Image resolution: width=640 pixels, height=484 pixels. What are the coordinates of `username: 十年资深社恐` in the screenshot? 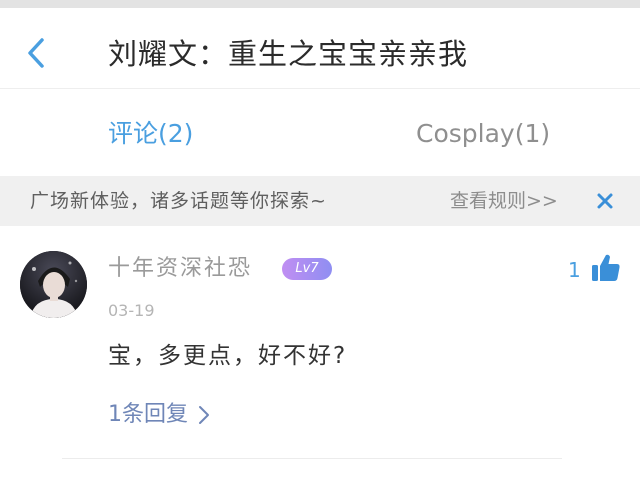 It's located at (180, 269).